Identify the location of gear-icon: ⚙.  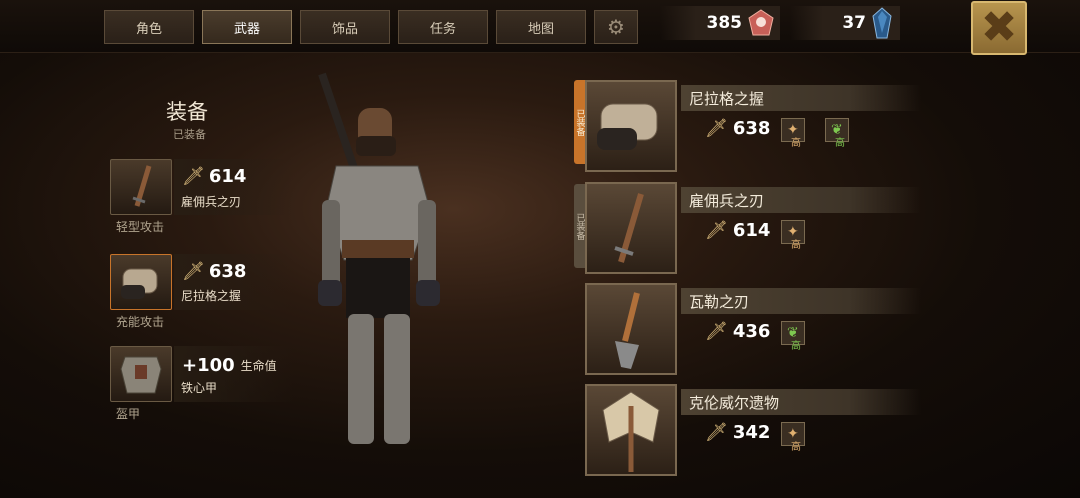
(616, 27).